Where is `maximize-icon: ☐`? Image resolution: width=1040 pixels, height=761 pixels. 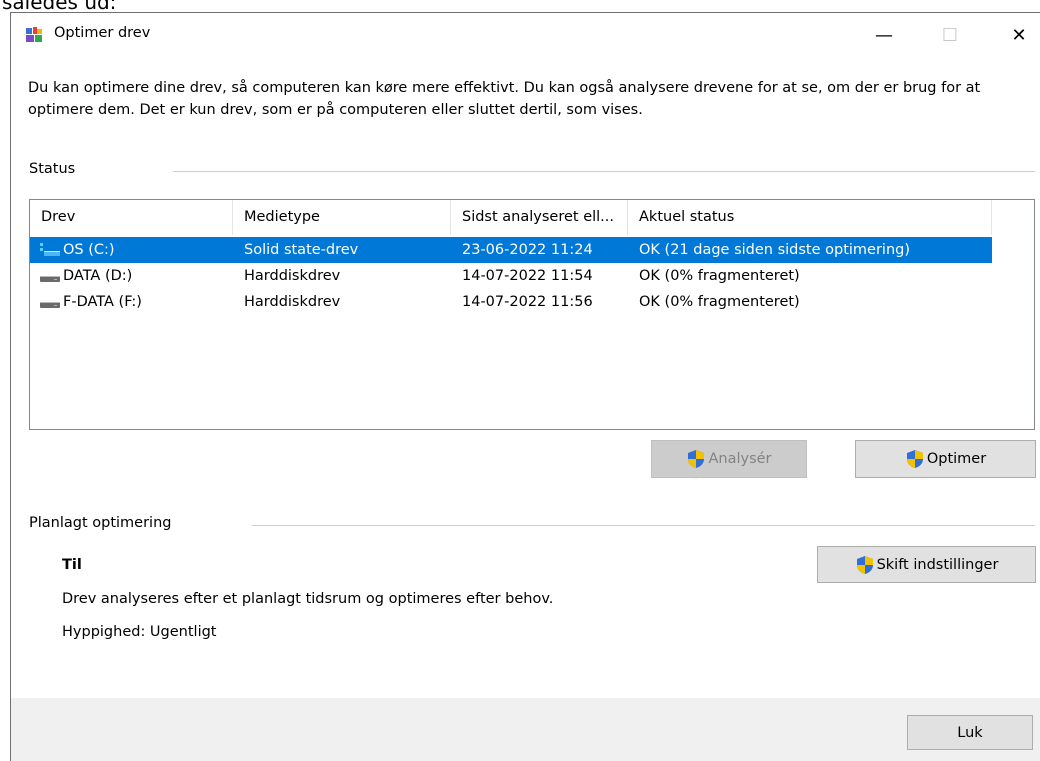
maximize-icon: ☐ is located at coordinates (950, 35).